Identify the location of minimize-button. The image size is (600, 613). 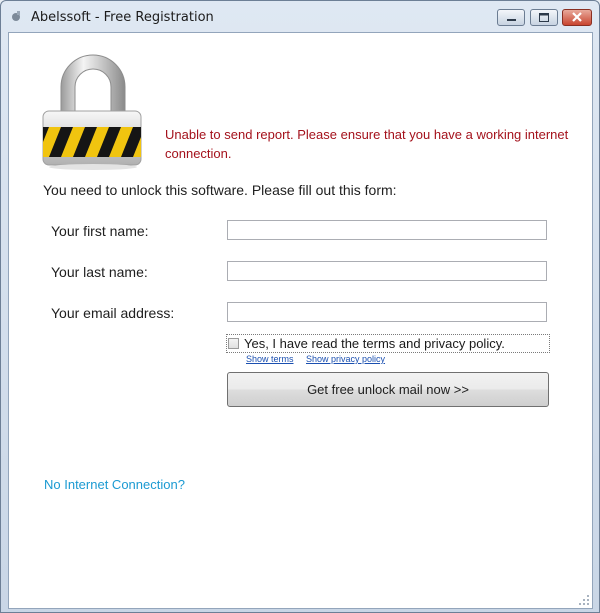
(511, 17).